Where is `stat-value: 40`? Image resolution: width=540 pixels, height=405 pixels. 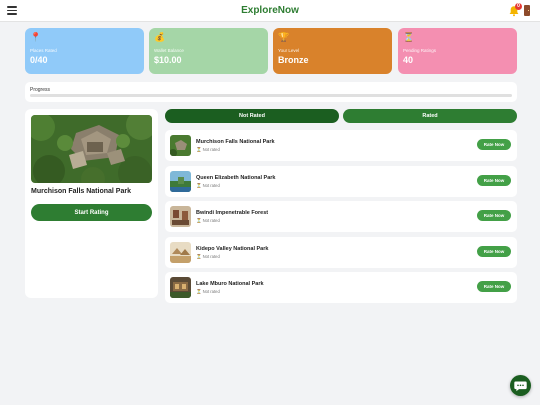 stat-value: 40 is located at coordinates (408, 60).